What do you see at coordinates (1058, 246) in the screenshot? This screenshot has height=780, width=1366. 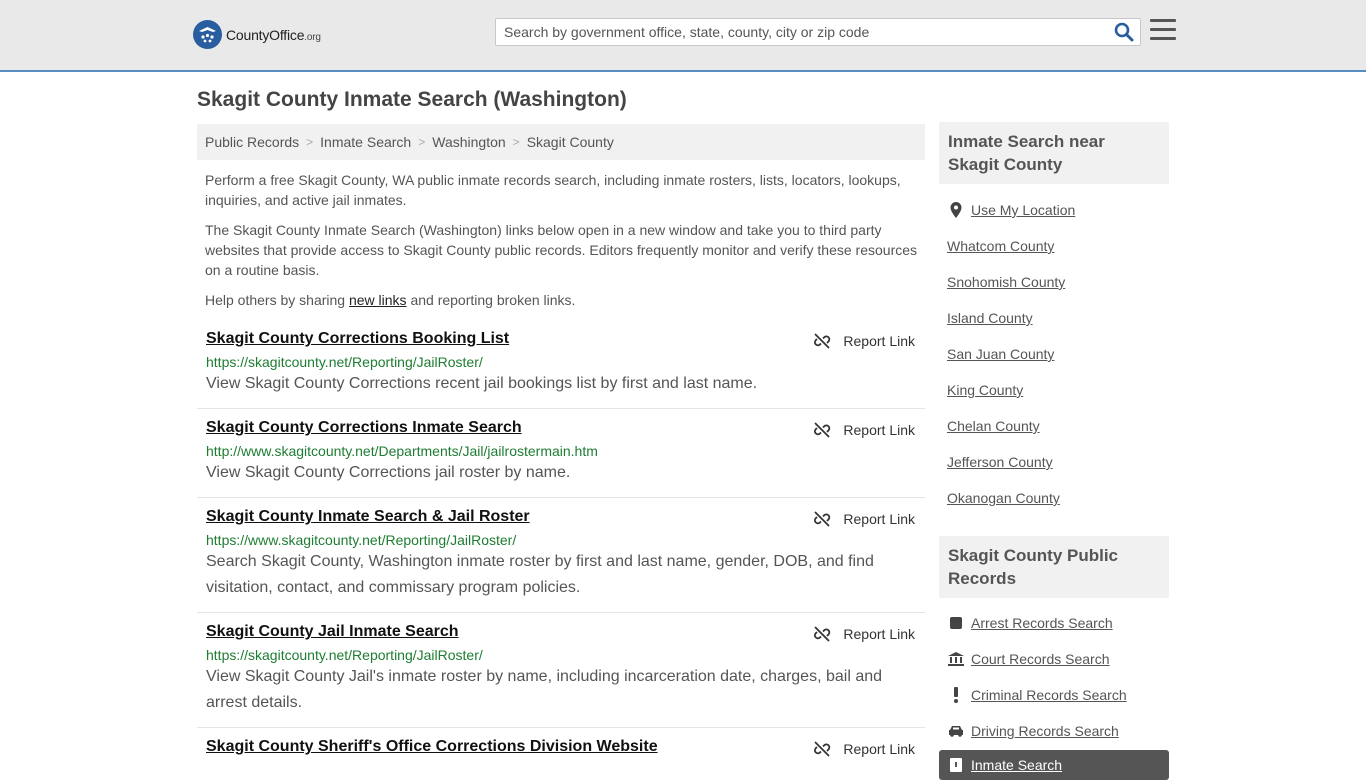 I see `nearby-county-link: Whatcom County` at bounding box center [1058, 246].